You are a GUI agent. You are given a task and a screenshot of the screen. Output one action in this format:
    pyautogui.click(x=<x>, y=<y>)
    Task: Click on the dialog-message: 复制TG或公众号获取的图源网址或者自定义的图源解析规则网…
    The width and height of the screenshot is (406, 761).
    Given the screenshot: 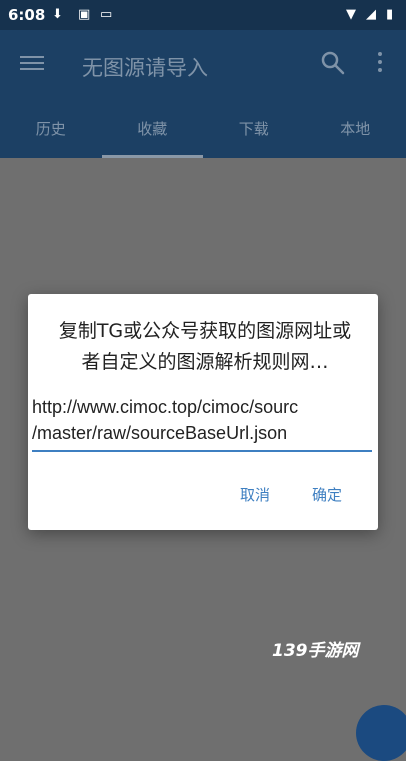 What is the action you would take?
    pyautogui.click(x=205, y=347)
    